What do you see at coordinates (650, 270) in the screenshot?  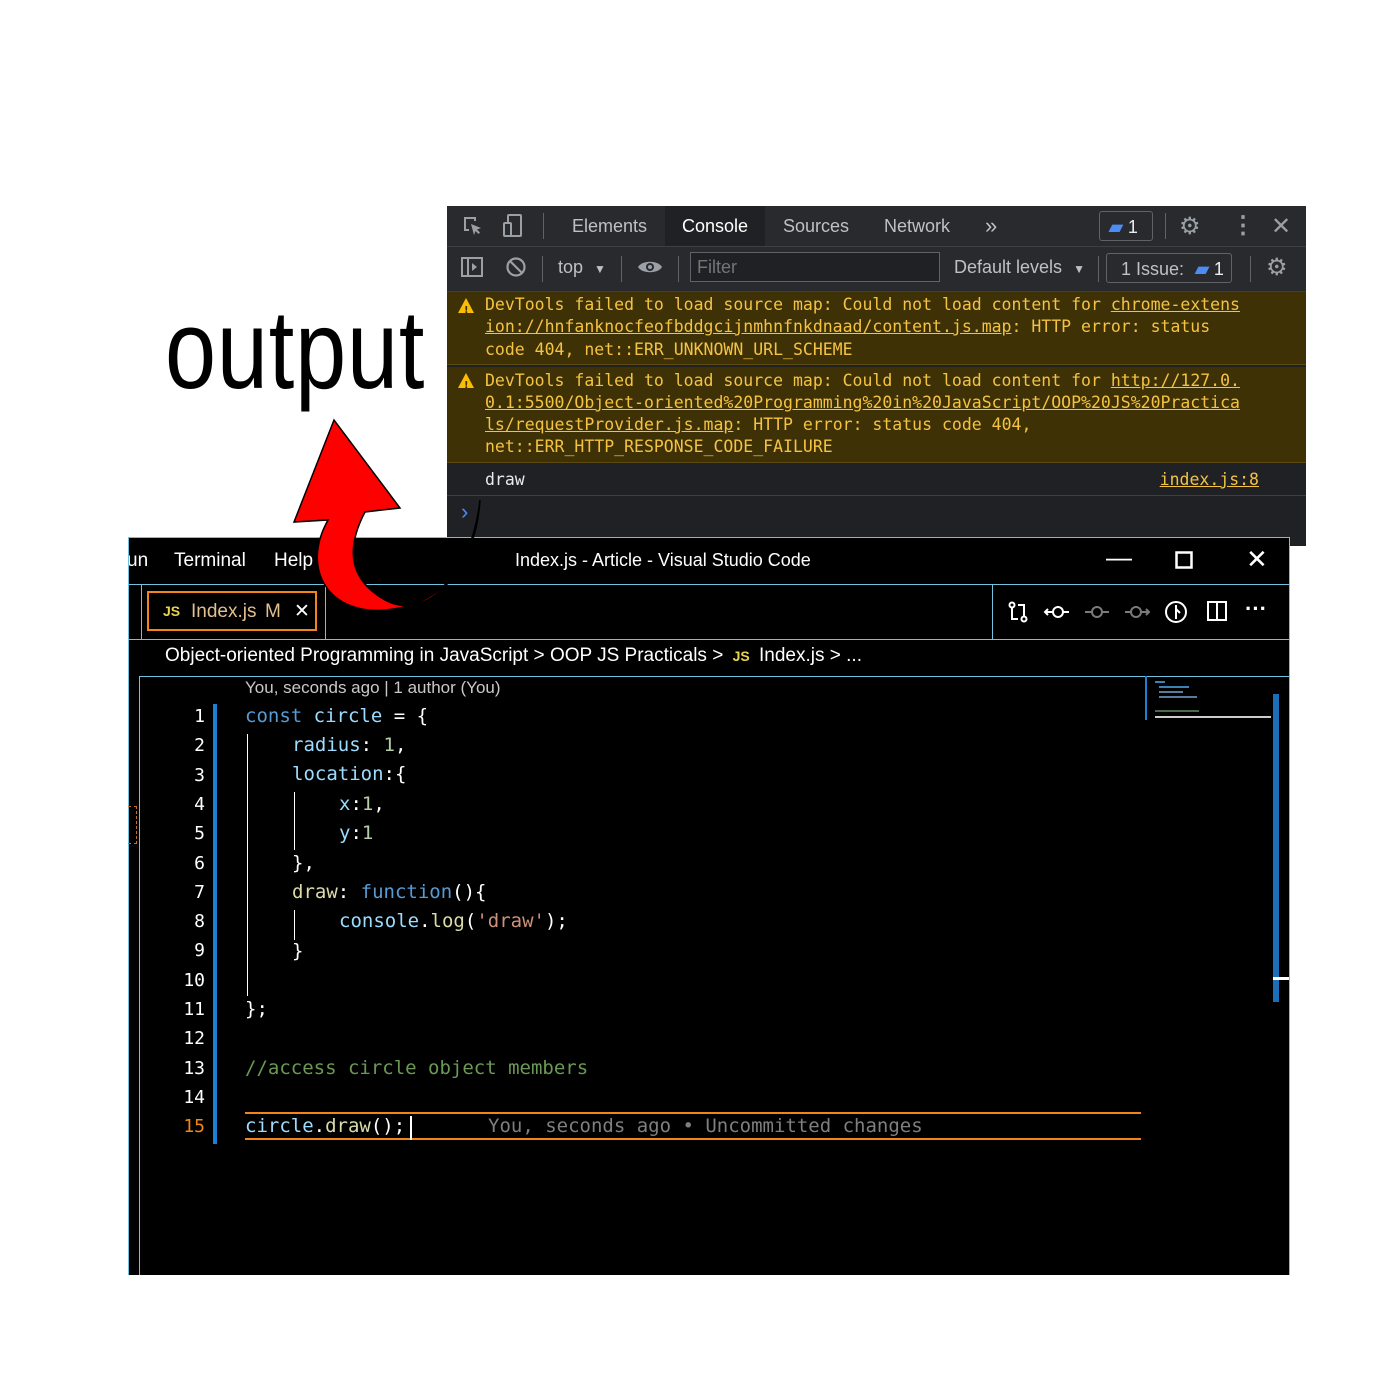 I see `live-expression-eye-icon` at bounding box center [650, 270].